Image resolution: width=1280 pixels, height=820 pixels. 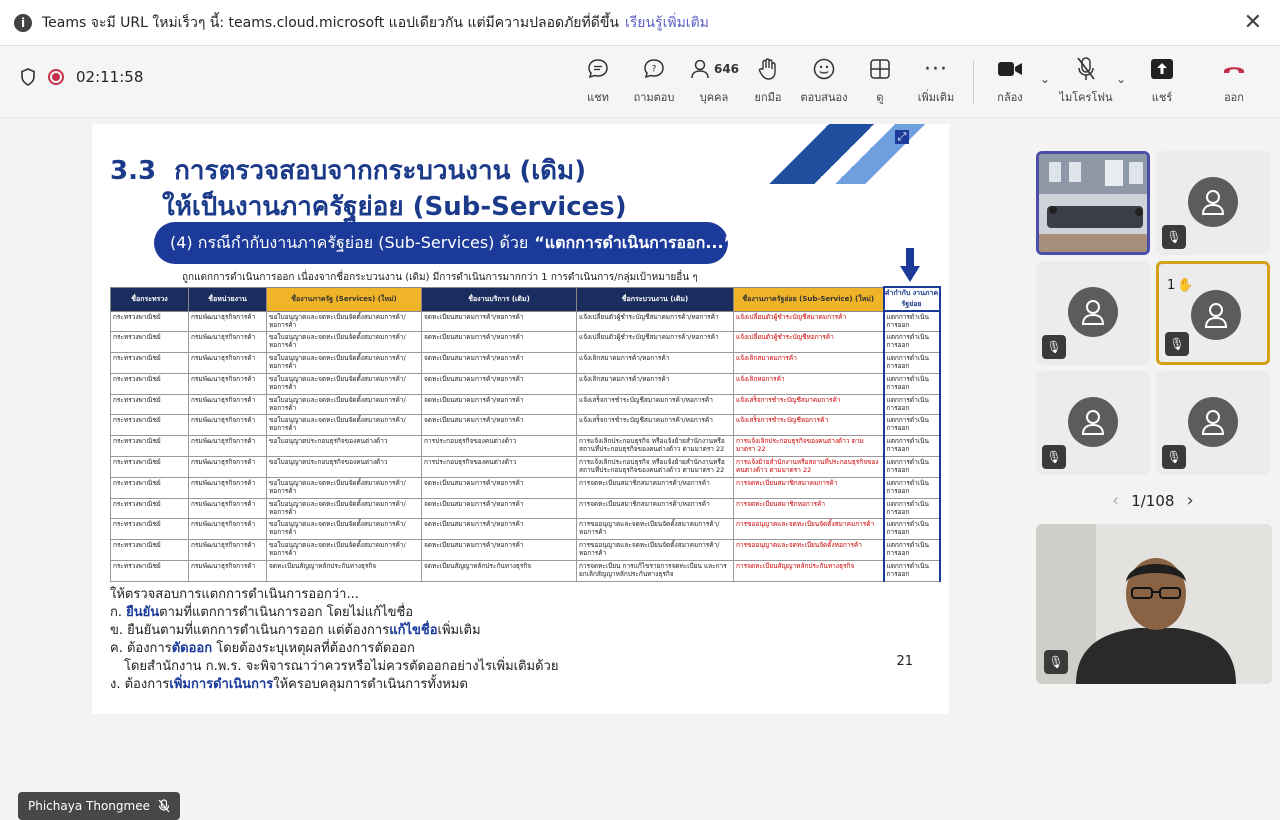 I want to click on table-cell: การจดทะเบียนสมาชิกสมาคมการค้า, so click(x=808, y=487).